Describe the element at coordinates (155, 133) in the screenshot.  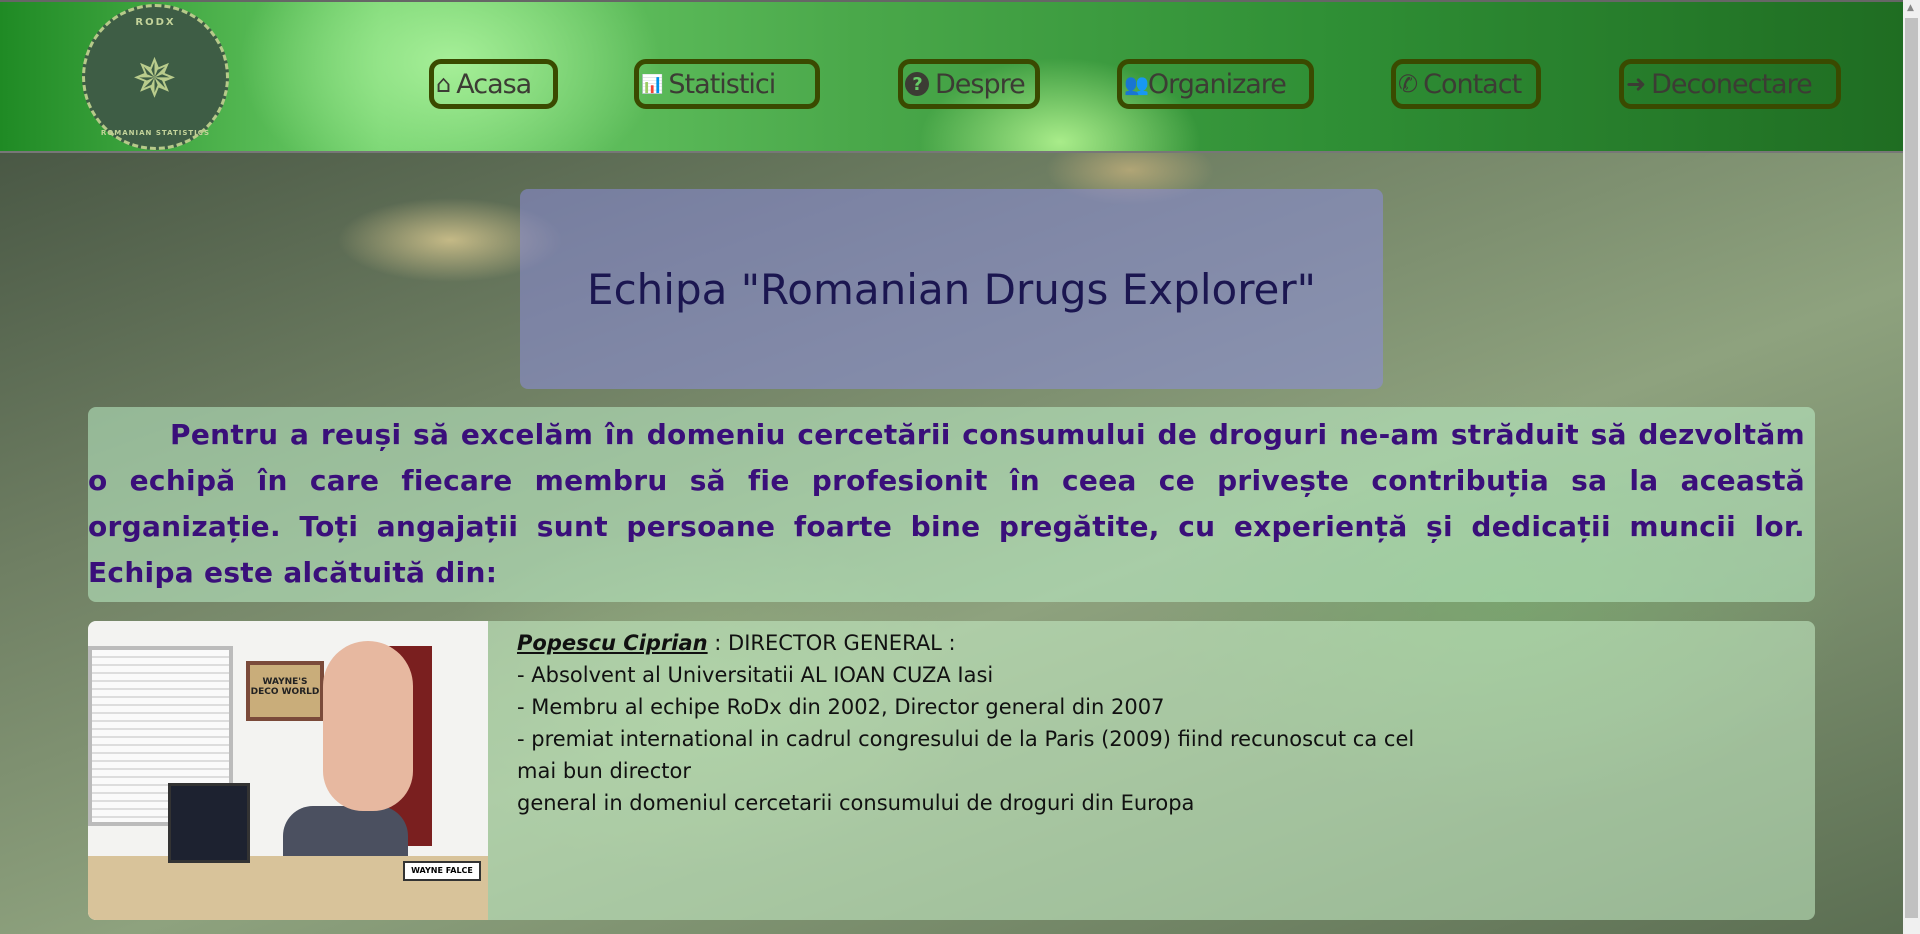
I see `logo-bottom-text: ROMANIAN STATISTICS` at that location.